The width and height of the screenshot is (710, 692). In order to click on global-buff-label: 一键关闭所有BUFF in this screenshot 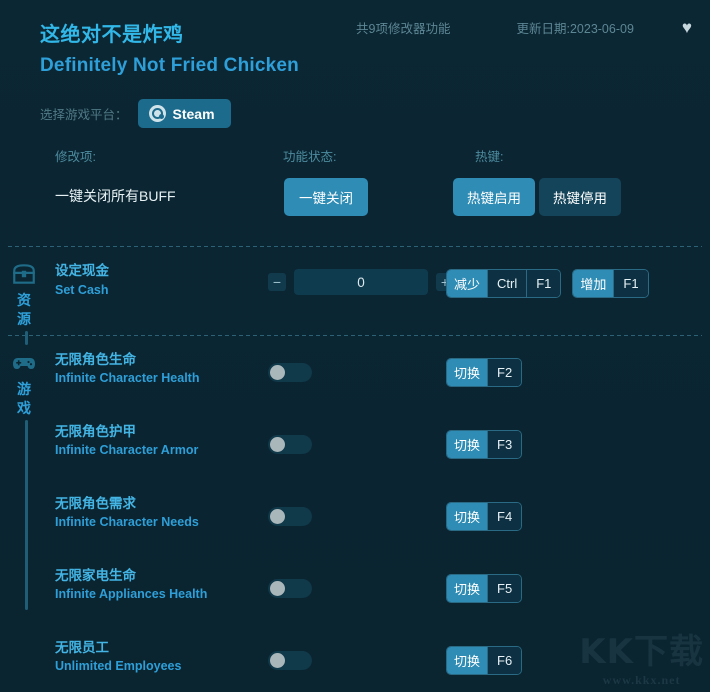, I will do `click(115, 196)`.